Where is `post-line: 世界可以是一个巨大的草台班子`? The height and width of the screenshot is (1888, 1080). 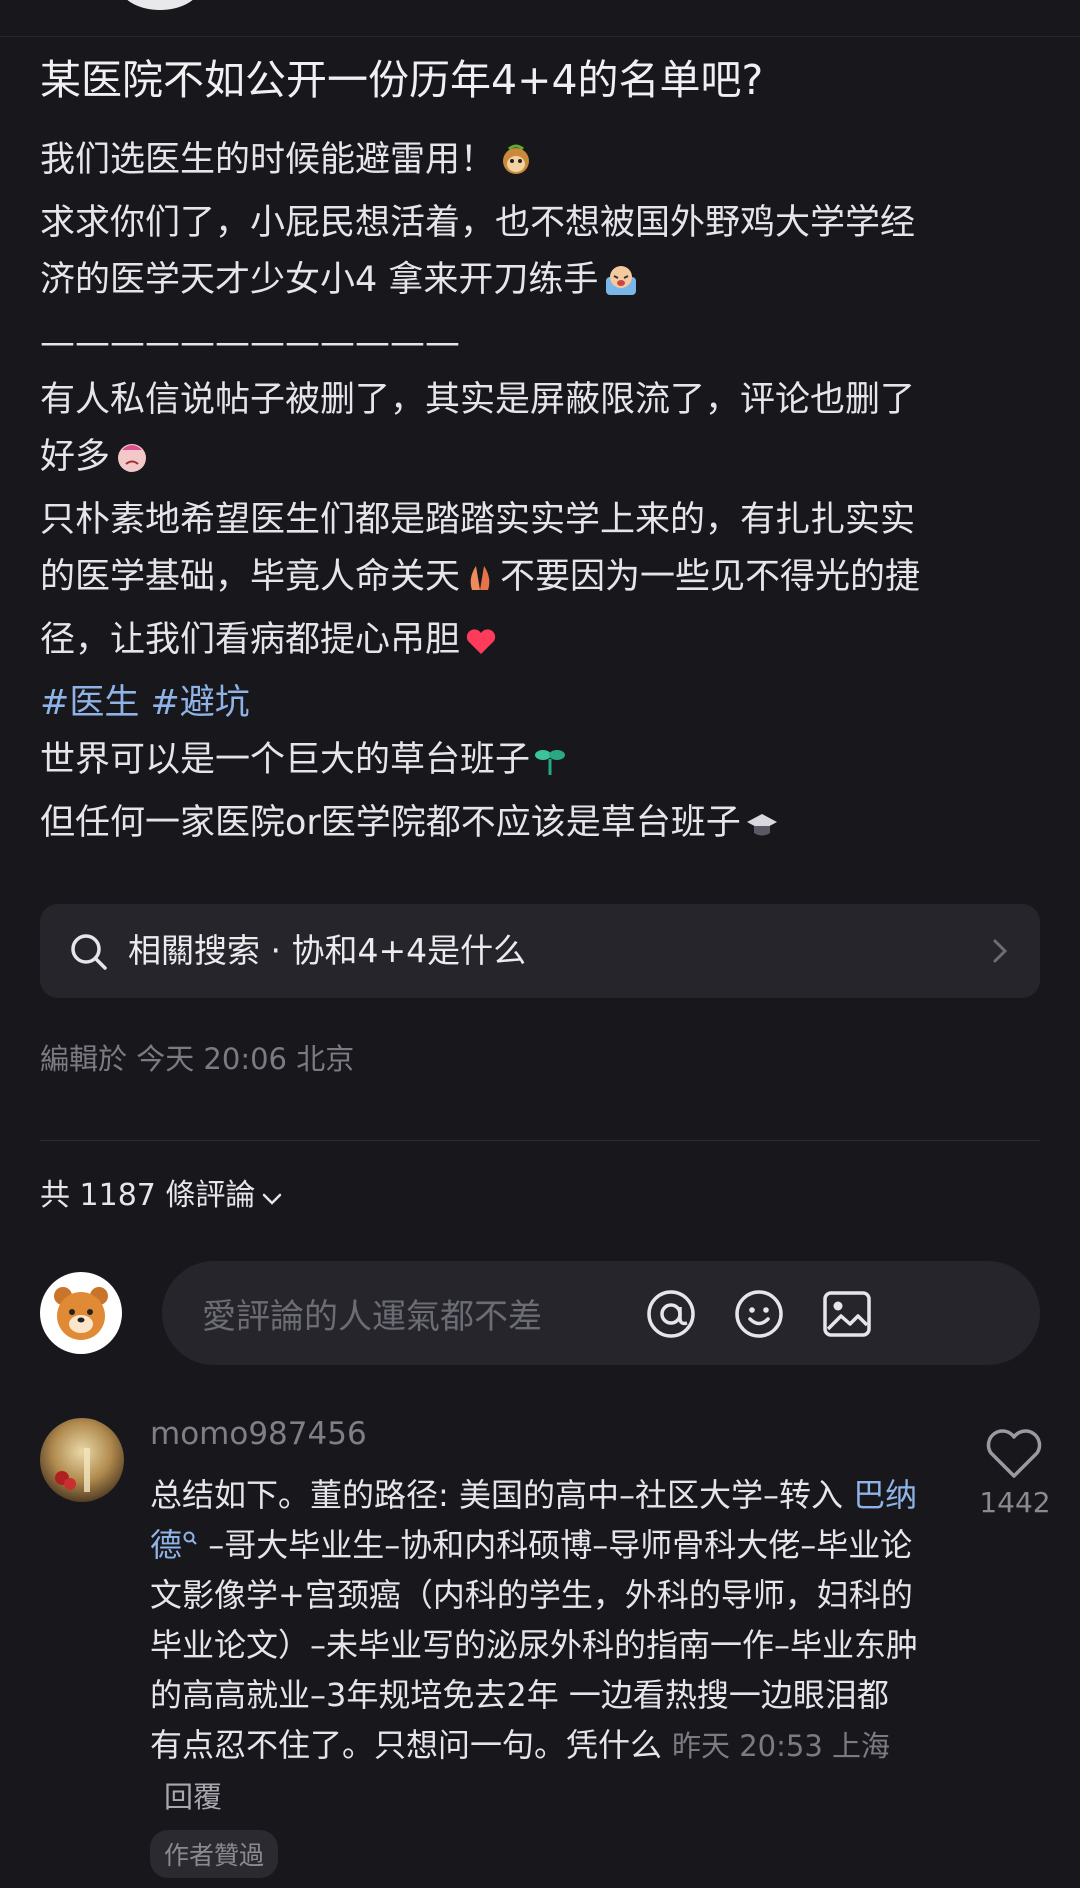
post-line: 世界可以是一个巨大的草台班子 is located at coordinates (545, 763).